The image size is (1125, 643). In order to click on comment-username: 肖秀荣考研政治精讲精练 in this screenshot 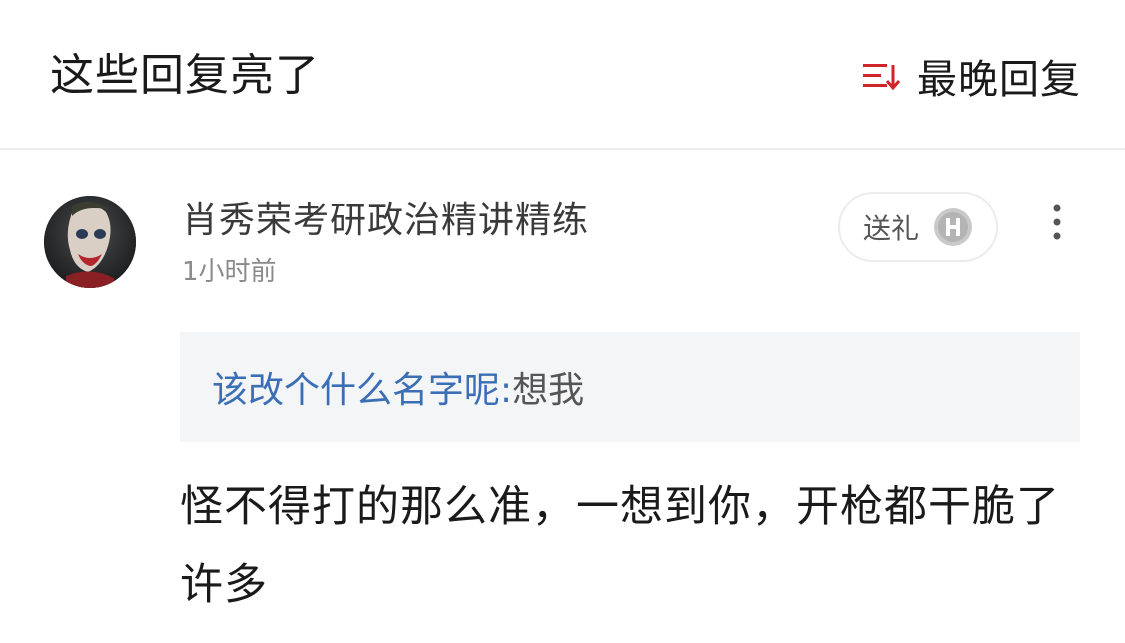, I will do `click(385, 221)`.